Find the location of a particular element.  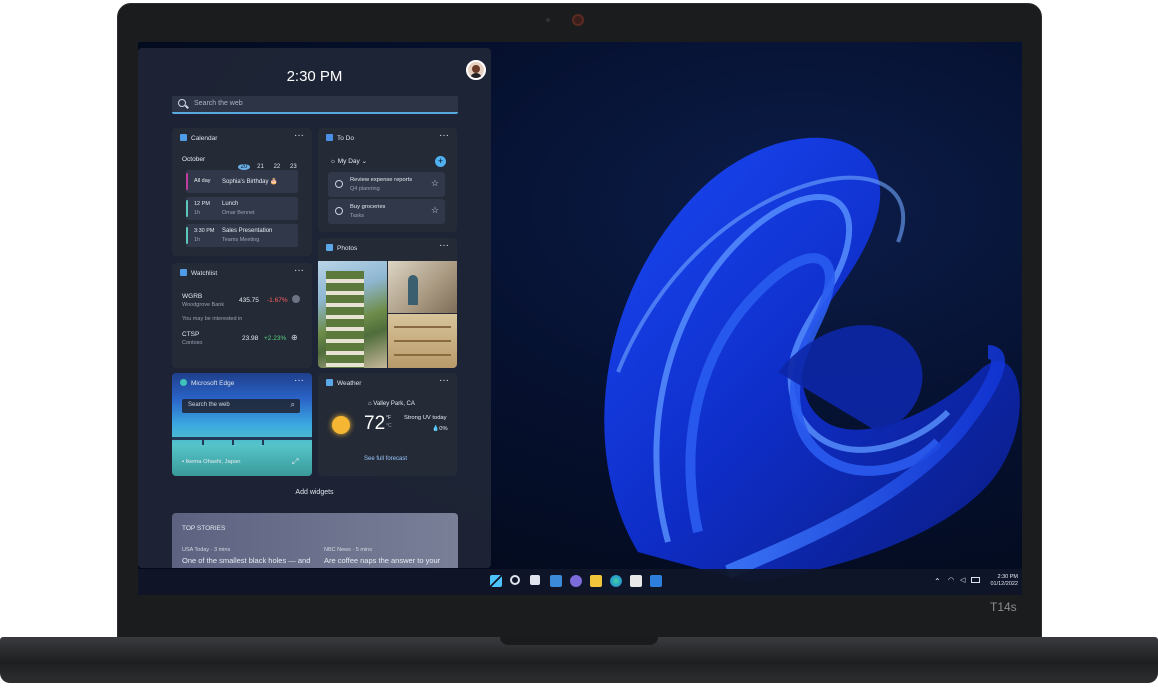

photos-title: Photos is located at coordinates (347, 248).